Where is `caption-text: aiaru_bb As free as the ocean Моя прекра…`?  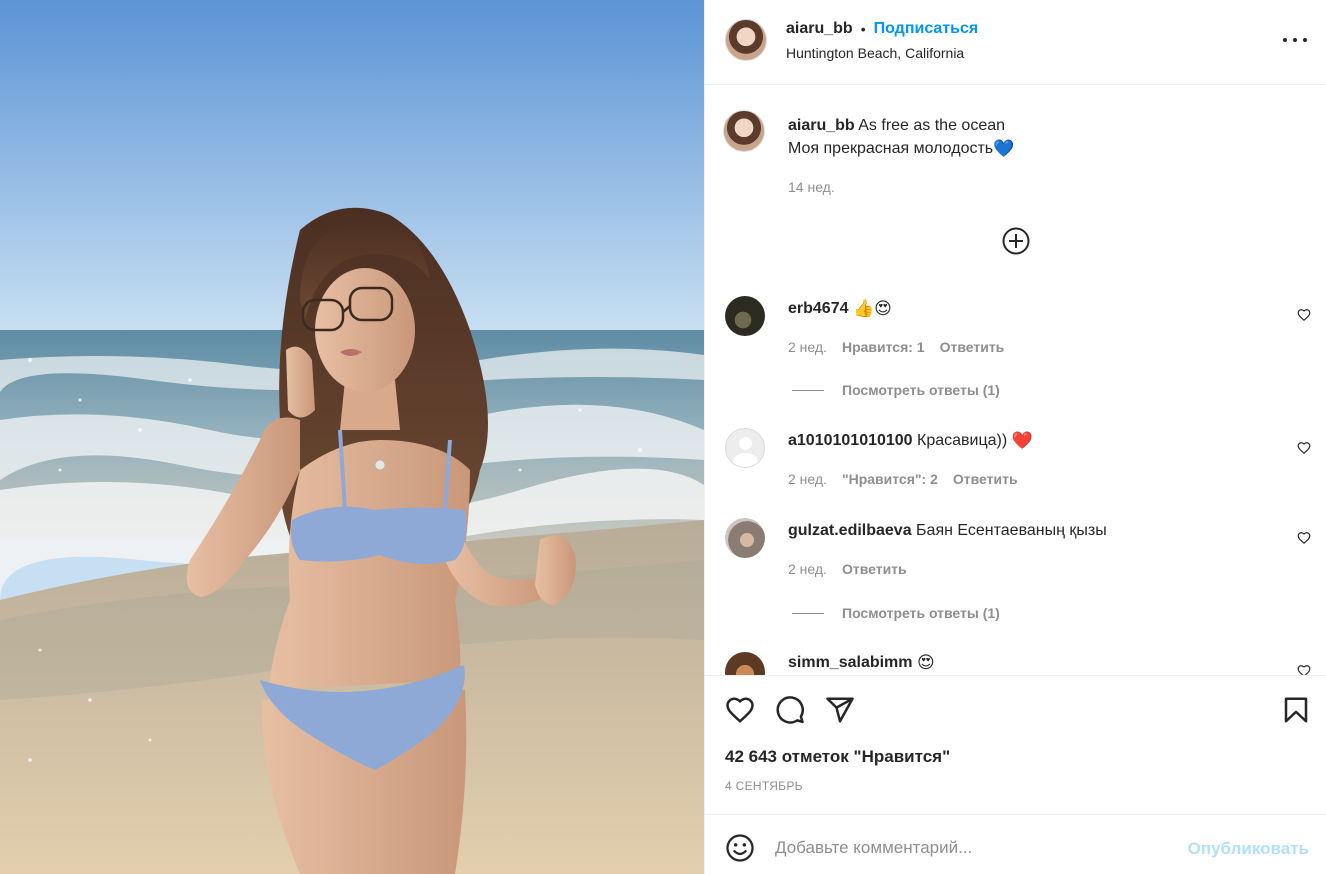
caption-text: aiaru_bb As free as the ocean Моя прекра… is located at coordinates (901, 137).